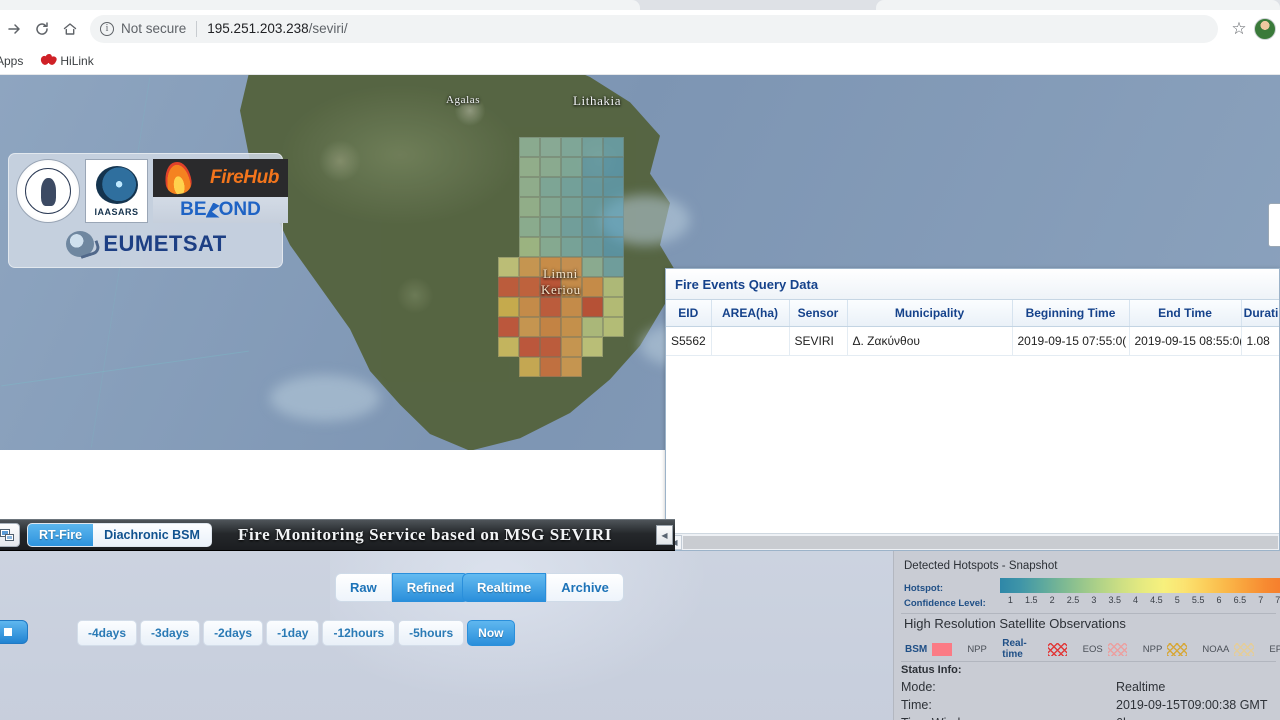 The width and height of the screenshot is (1280, 720). I want to click on tab-diachronic-bsm: Diachronic BSM, so click(152, 535).